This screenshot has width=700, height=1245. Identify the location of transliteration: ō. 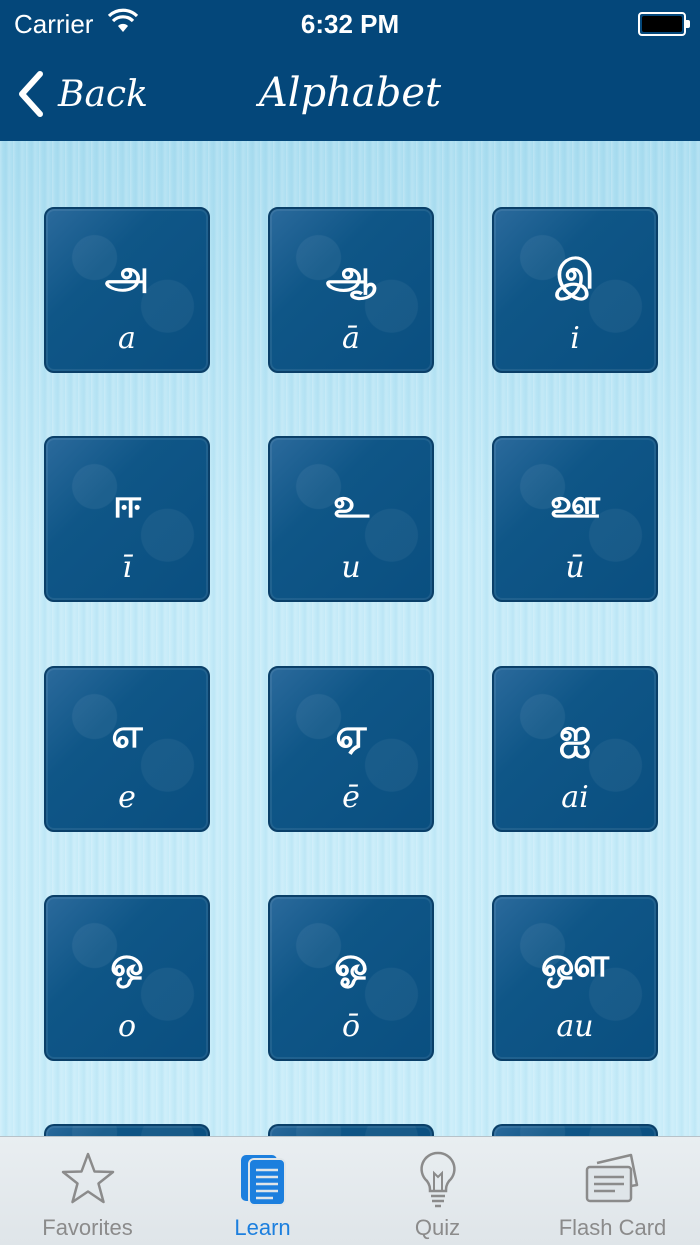
(351, 1026).